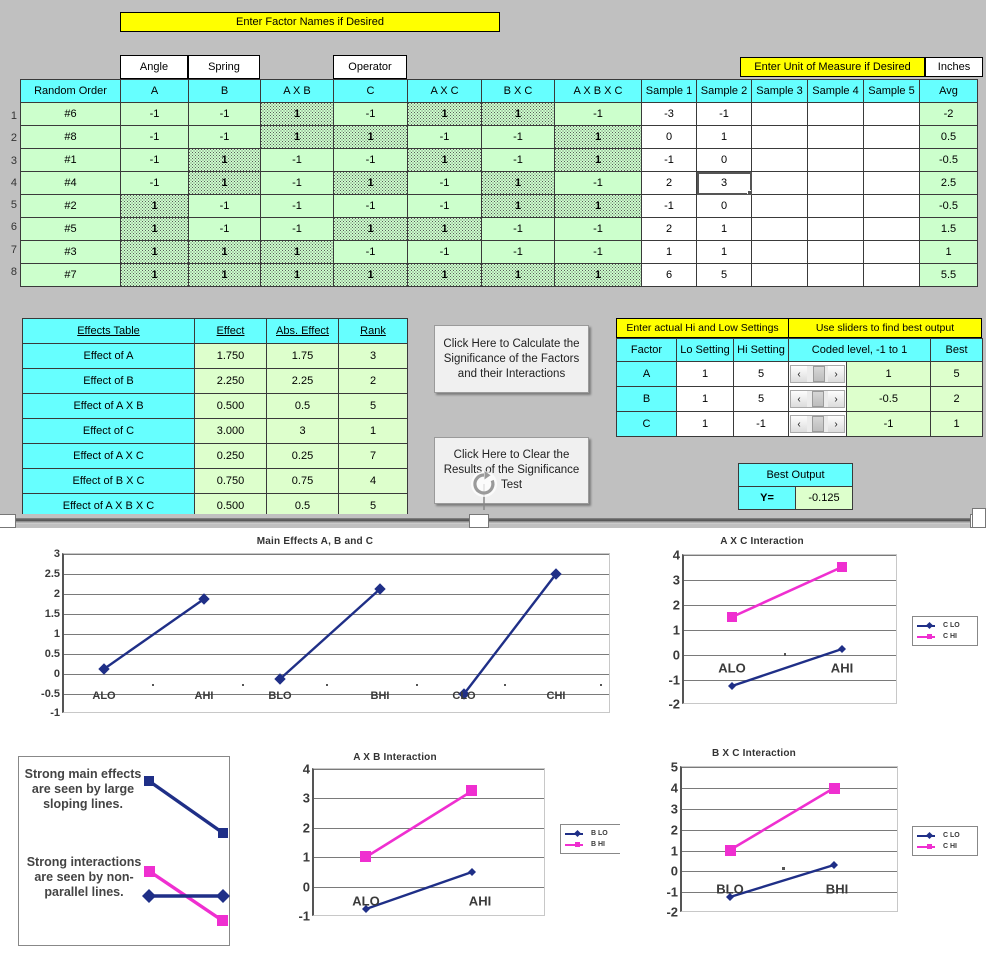  What do you see at coordinates (979, 518) in the screenshot?
I see `splitter-handle-top` at bounding box center [979, 518].